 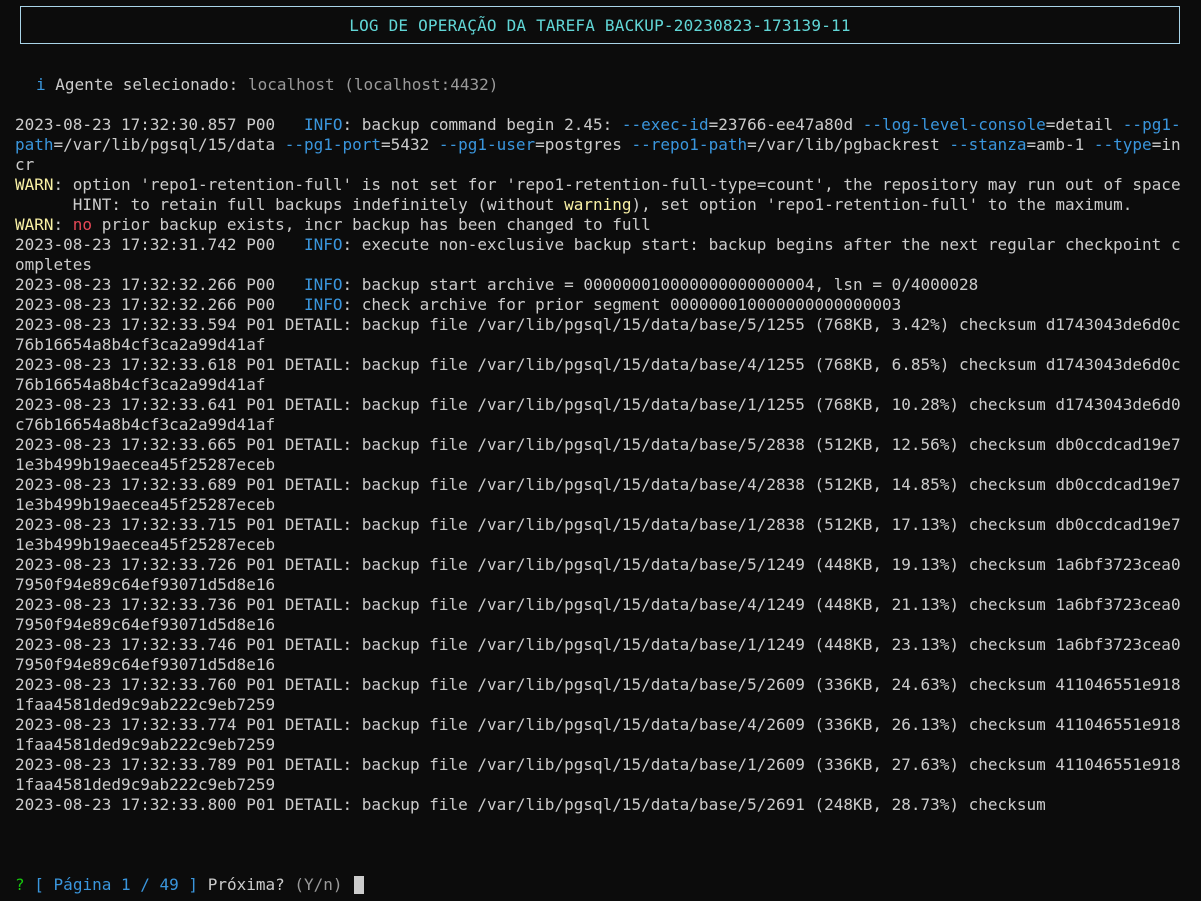 I want to click on log-segment: : backup command begin 2.45:, so click(x=482, y=124).